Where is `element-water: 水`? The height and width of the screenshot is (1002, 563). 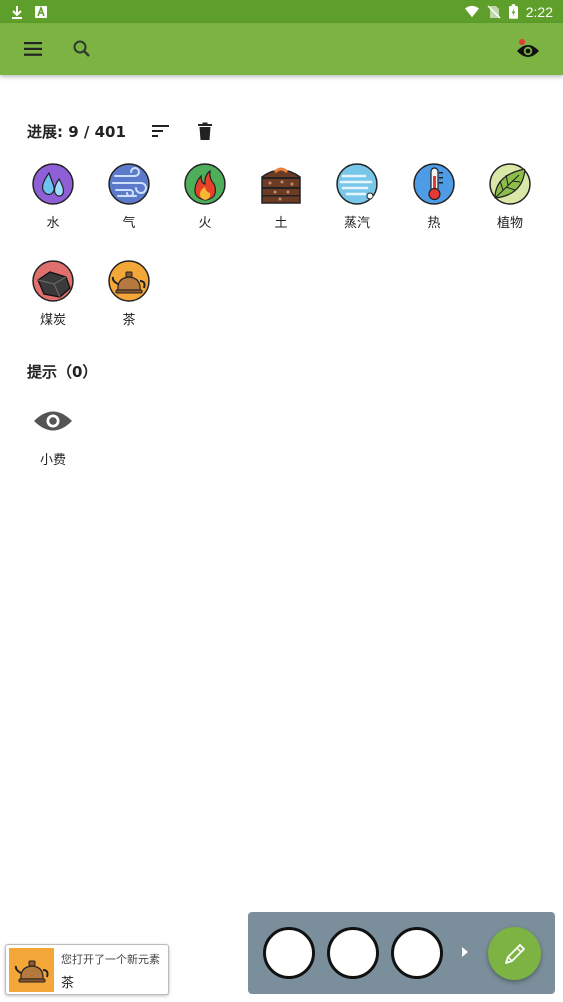
element-water: 水 is located at coordinates (53, 197).